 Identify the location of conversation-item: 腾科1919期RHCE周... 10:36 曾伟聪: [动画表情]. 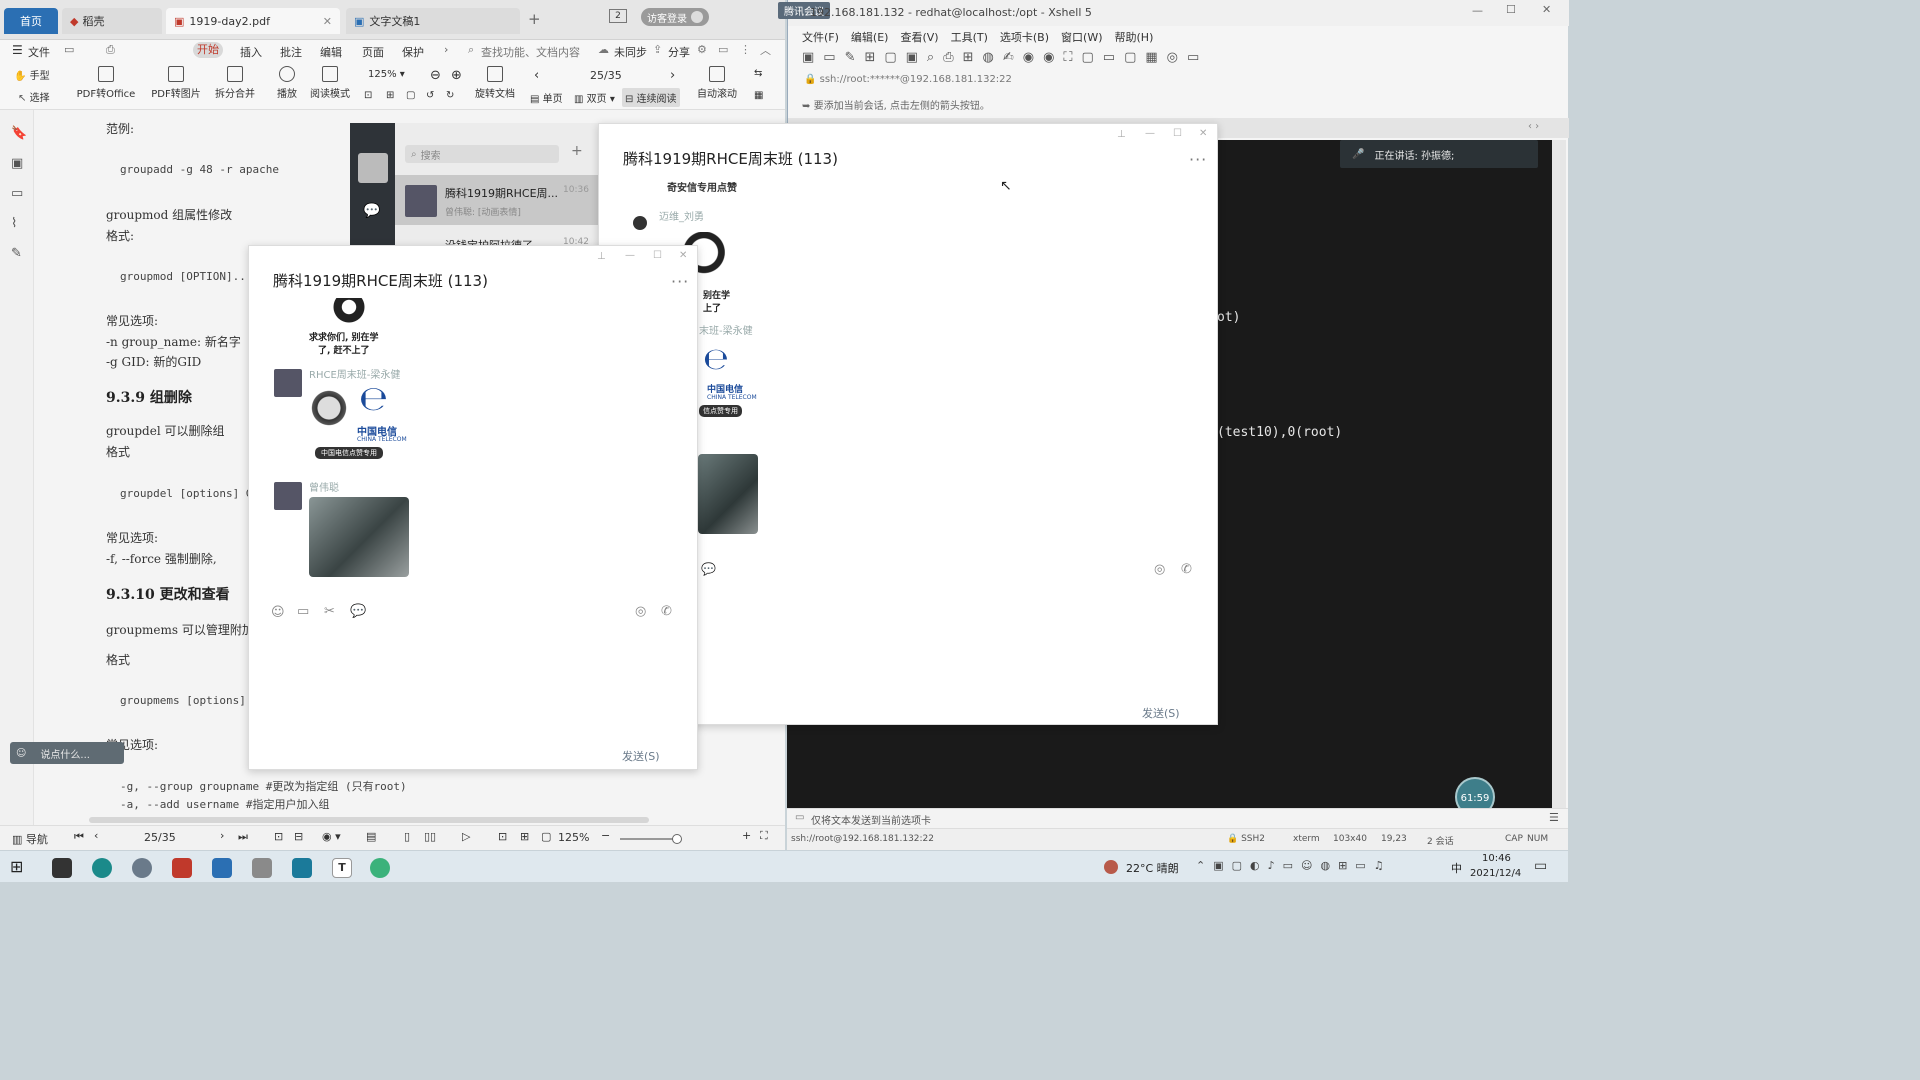
(496, 200).